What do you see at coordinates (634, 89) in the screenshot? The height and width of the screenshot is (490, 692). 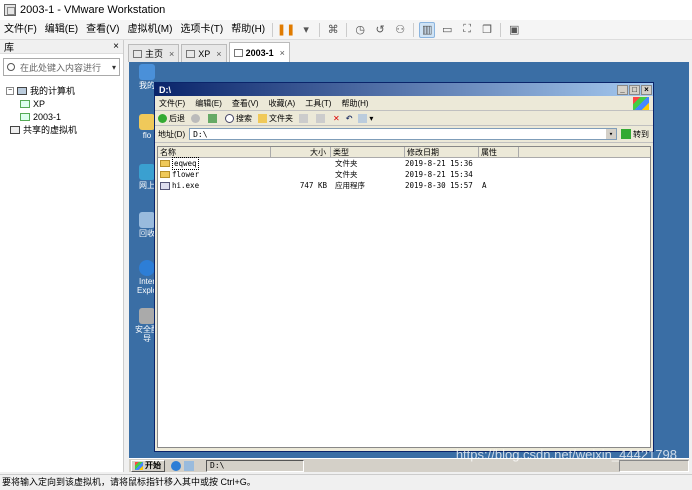 I see `maximize-icon: □` at bounding box center [634, 89].